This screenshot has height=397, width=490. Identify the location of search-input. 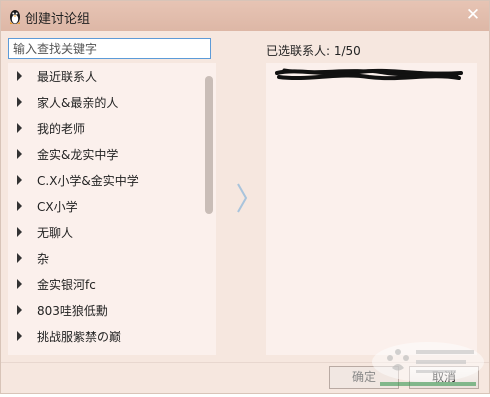
(109, 48).